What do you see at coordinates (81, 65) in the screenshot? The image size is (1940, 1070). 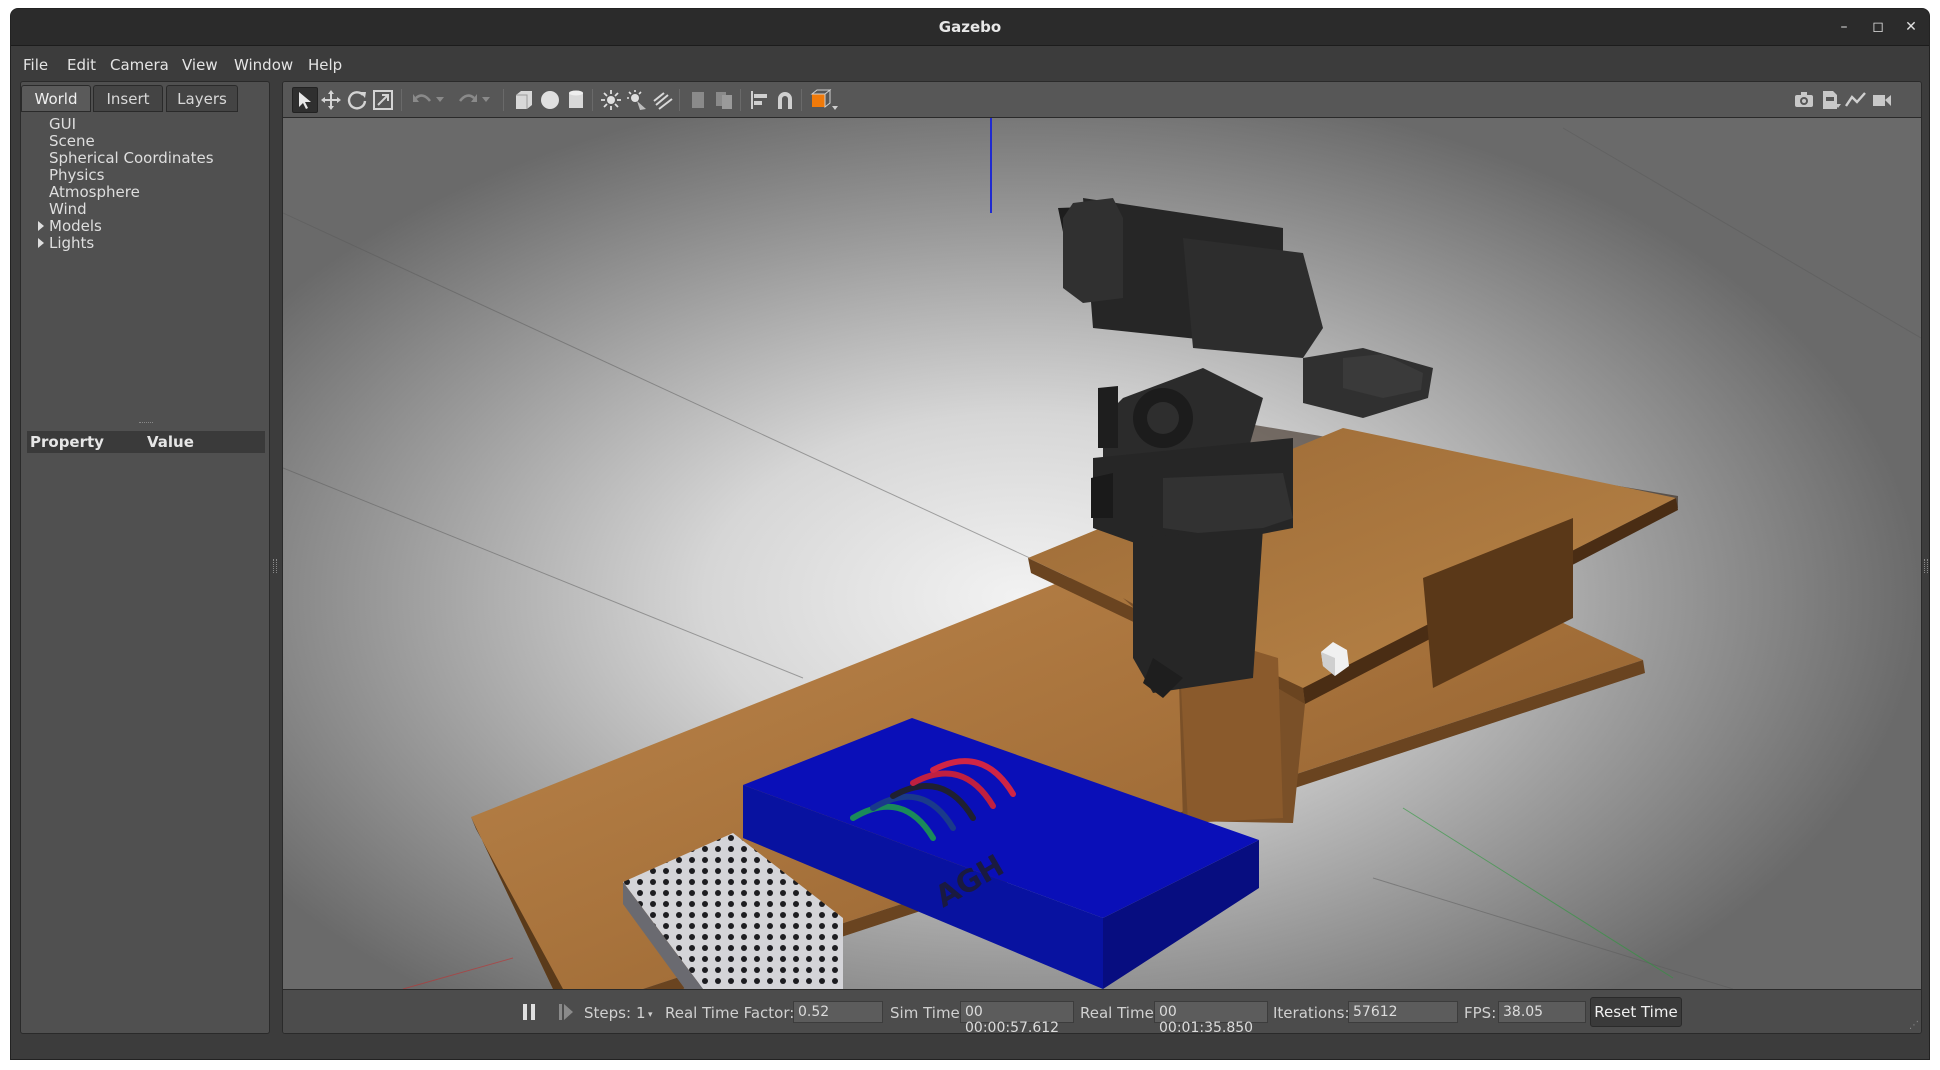 I see `menu-edit: Edit` at bounding box center [81, 65].